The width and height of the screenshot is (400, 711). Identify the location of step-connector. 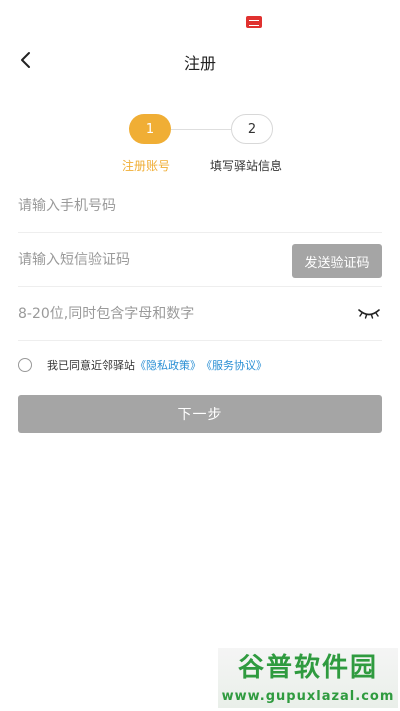
(201, 129).